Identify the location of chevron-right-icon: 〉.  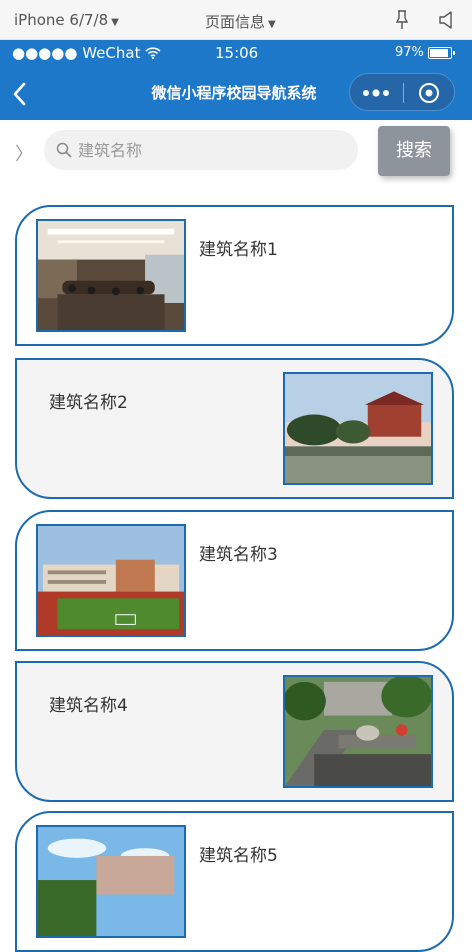
(24, 153).